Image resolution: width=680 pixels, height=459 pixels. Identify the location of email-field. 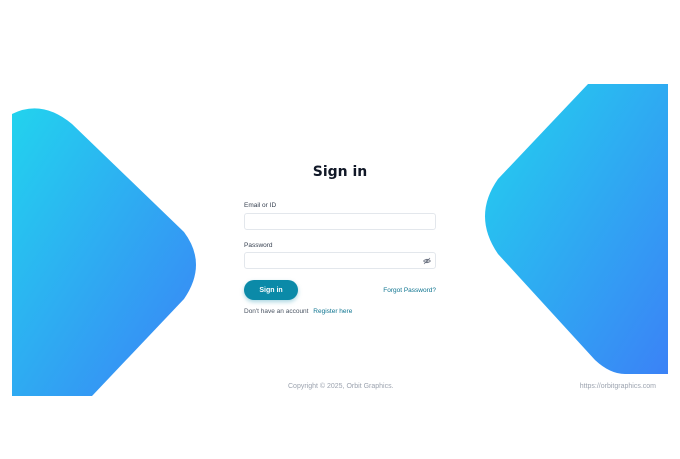
(340, 221).